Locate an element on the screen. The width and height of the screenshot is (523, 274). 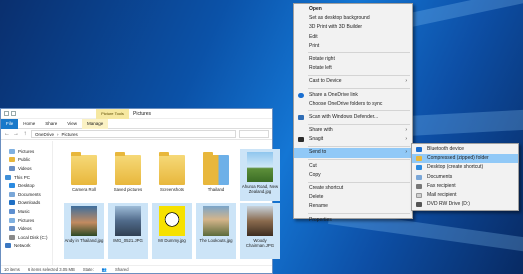
computer-icon is located at coordinates (8, 177).